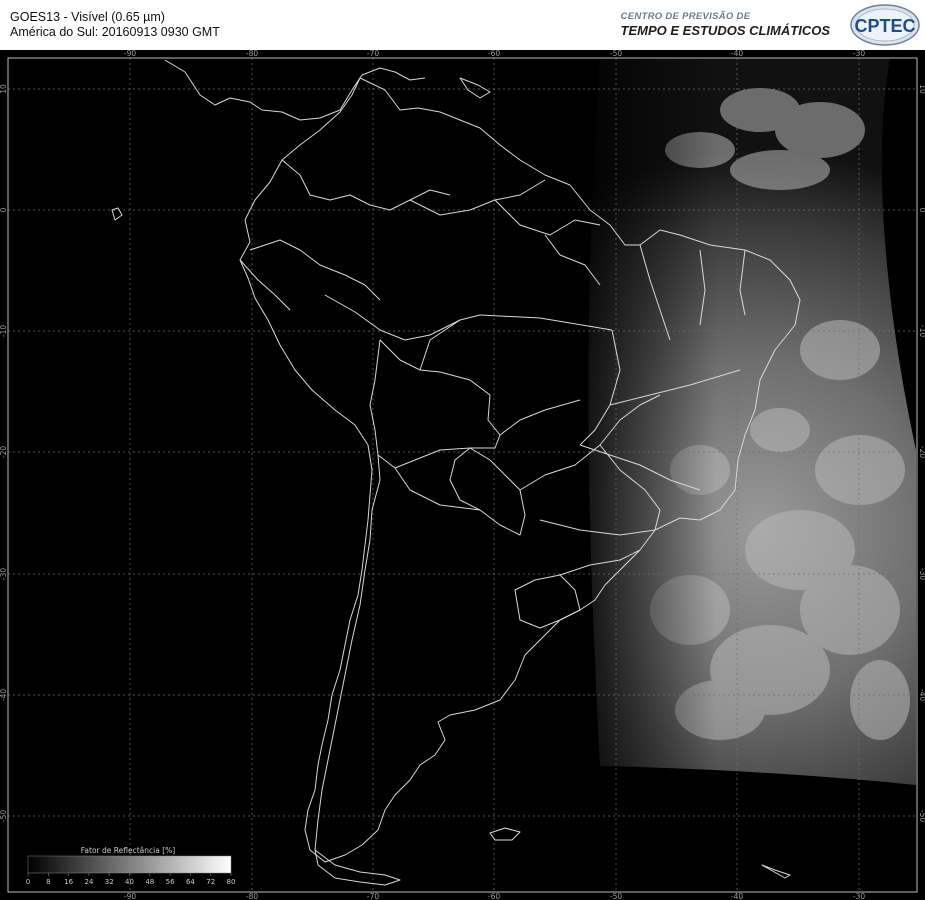  Describe the element at coordinates (231, 882) in the screenshot. I see `legend-label: 80` at that location.